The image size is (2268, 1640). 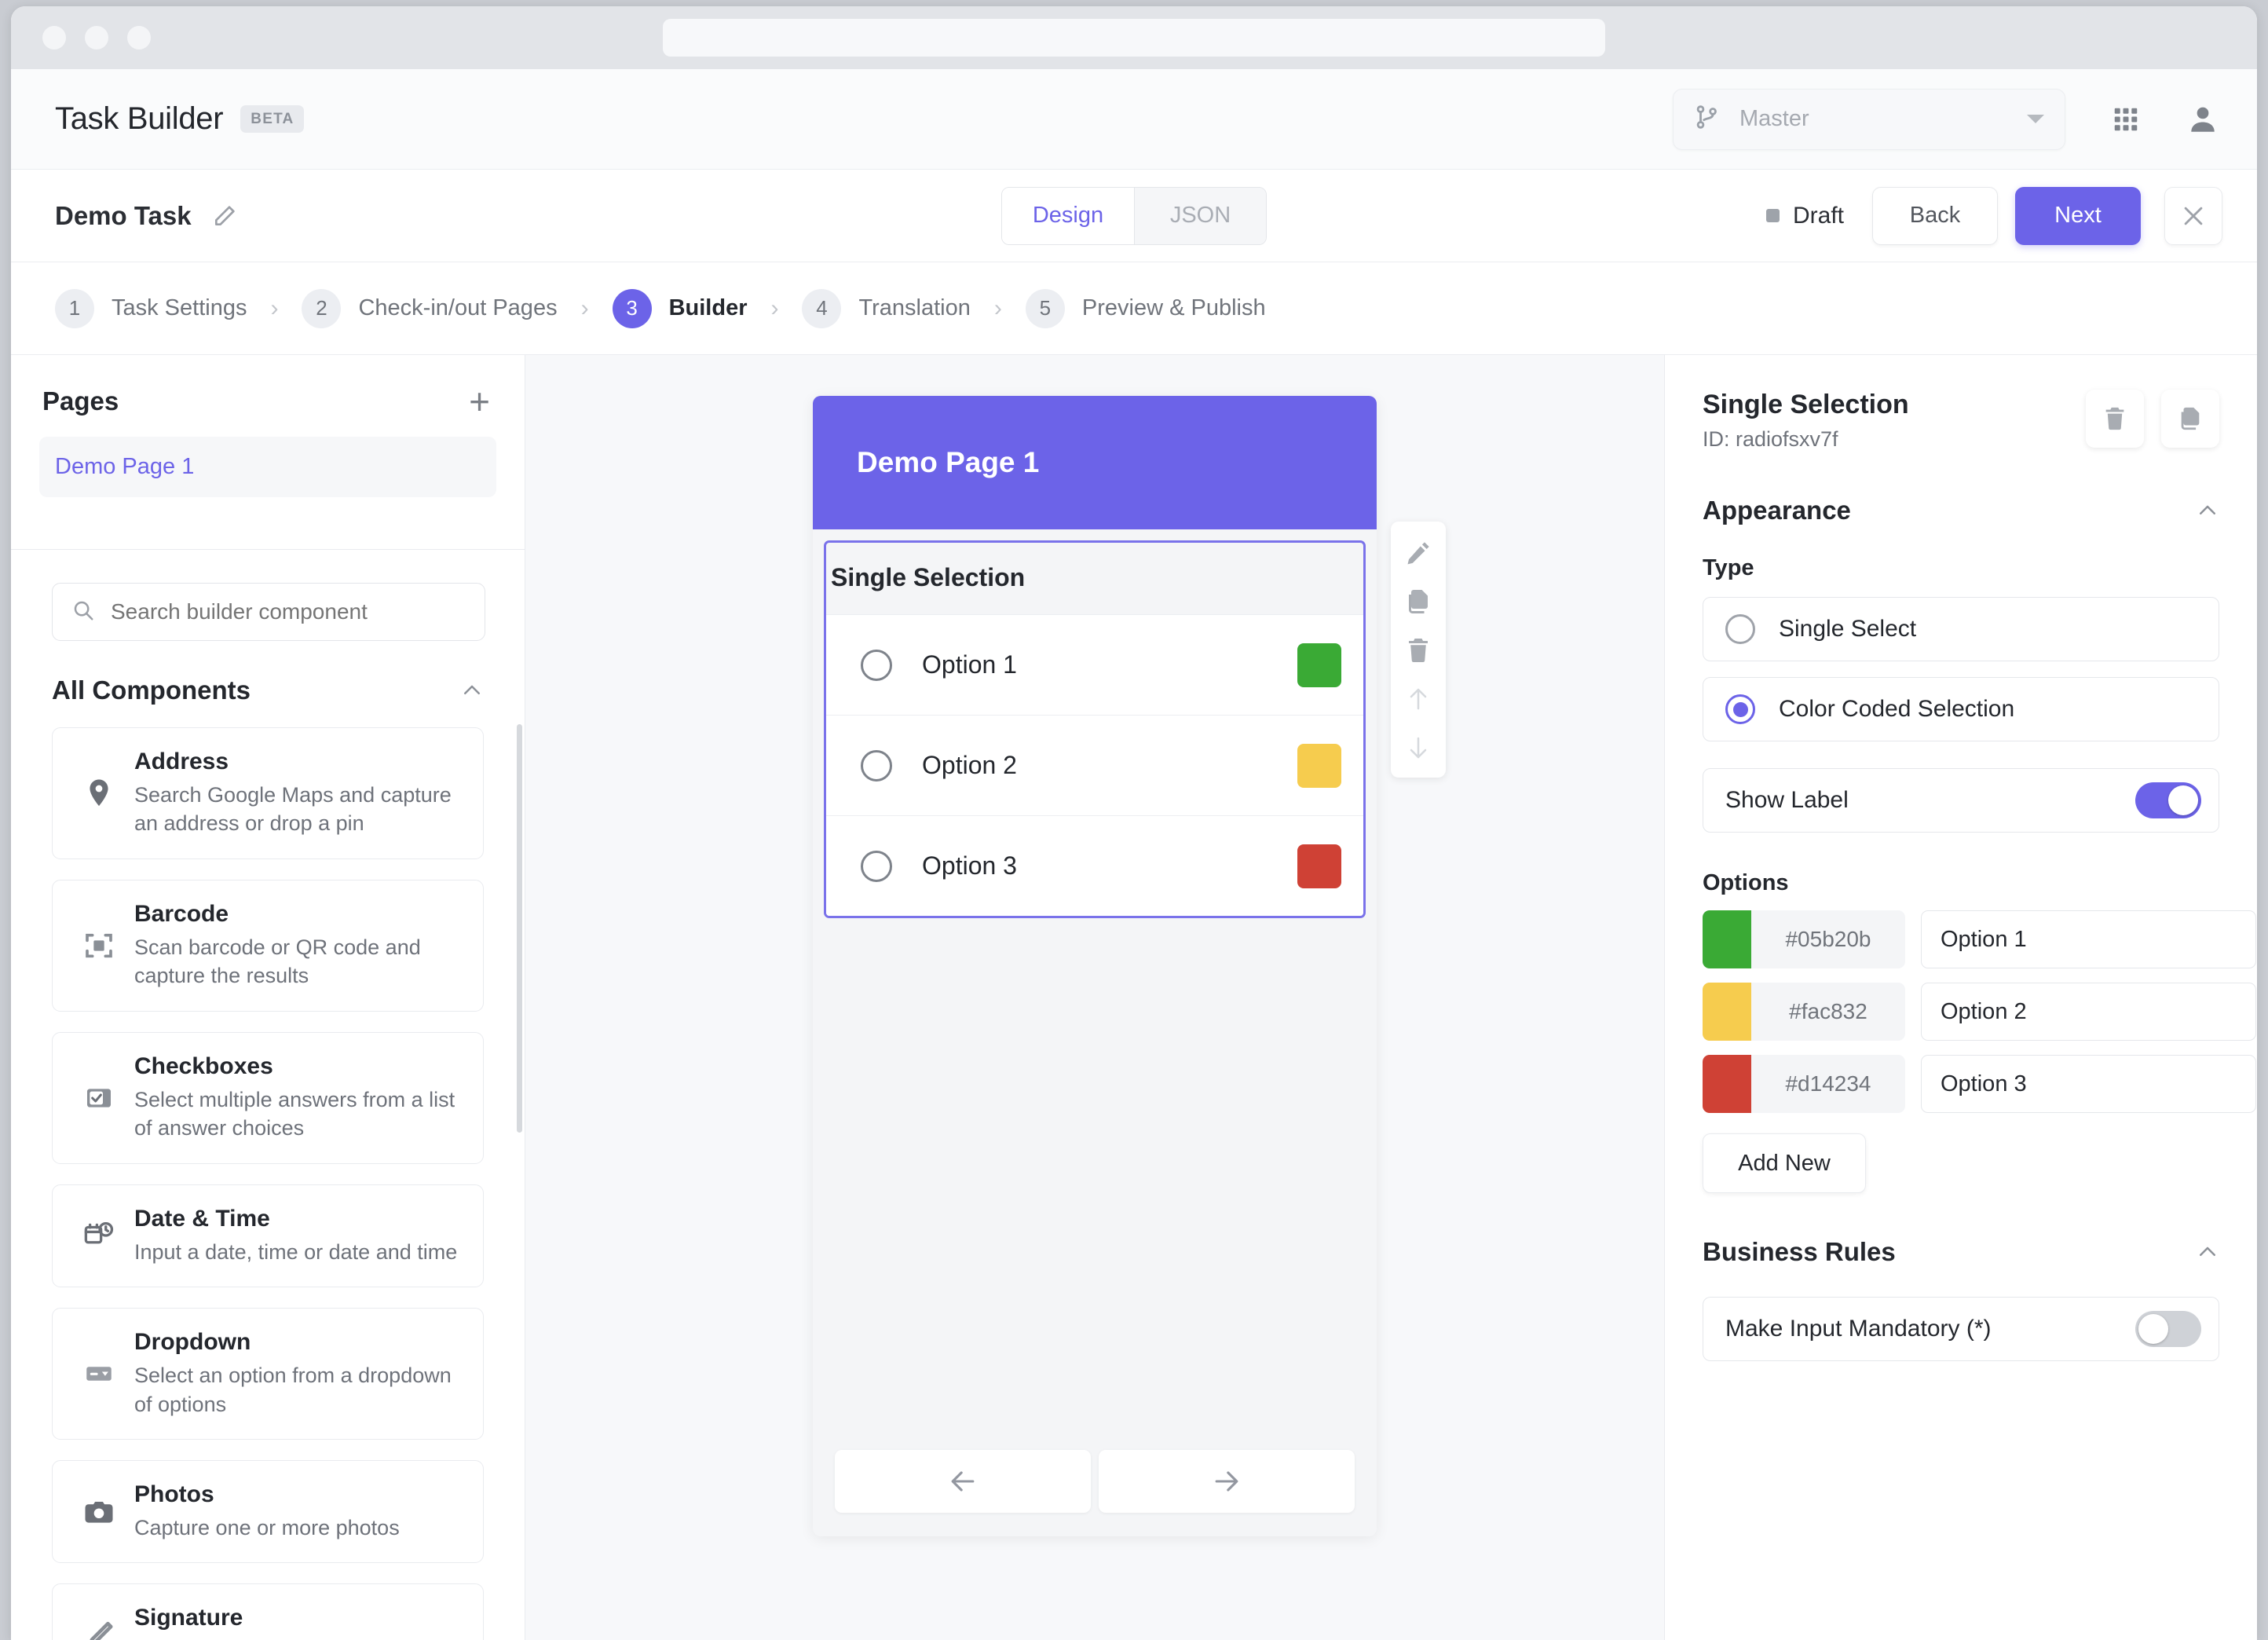 What do you see at coordinates (204, 1065) in the screenshot?
I see `component-title: Checkboxes` at bounding box center [204, 1065].